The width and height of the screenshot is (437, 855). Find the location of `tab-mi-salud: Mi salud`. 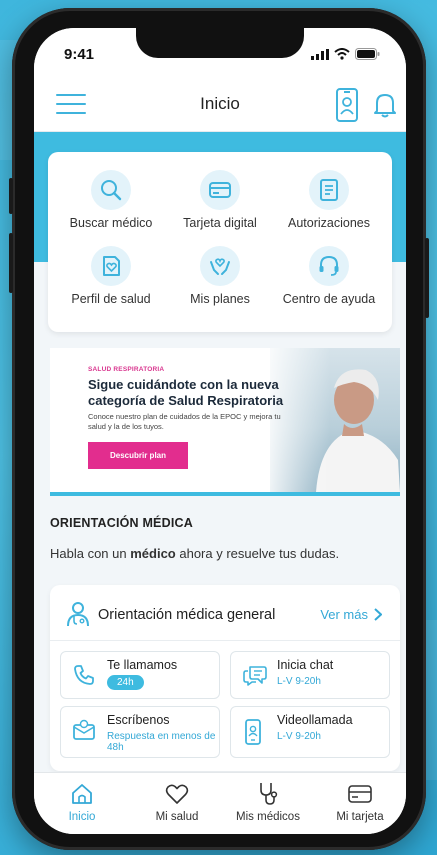

tab-mi-salud: Mi salud is located at coordinates (177, 802).